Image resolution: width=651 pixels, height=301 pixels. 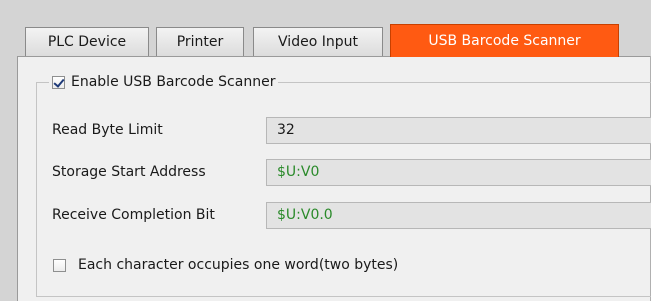 I want to click on read-byte-limit-label: Read Byte Limit, so click(x=107, y=130).